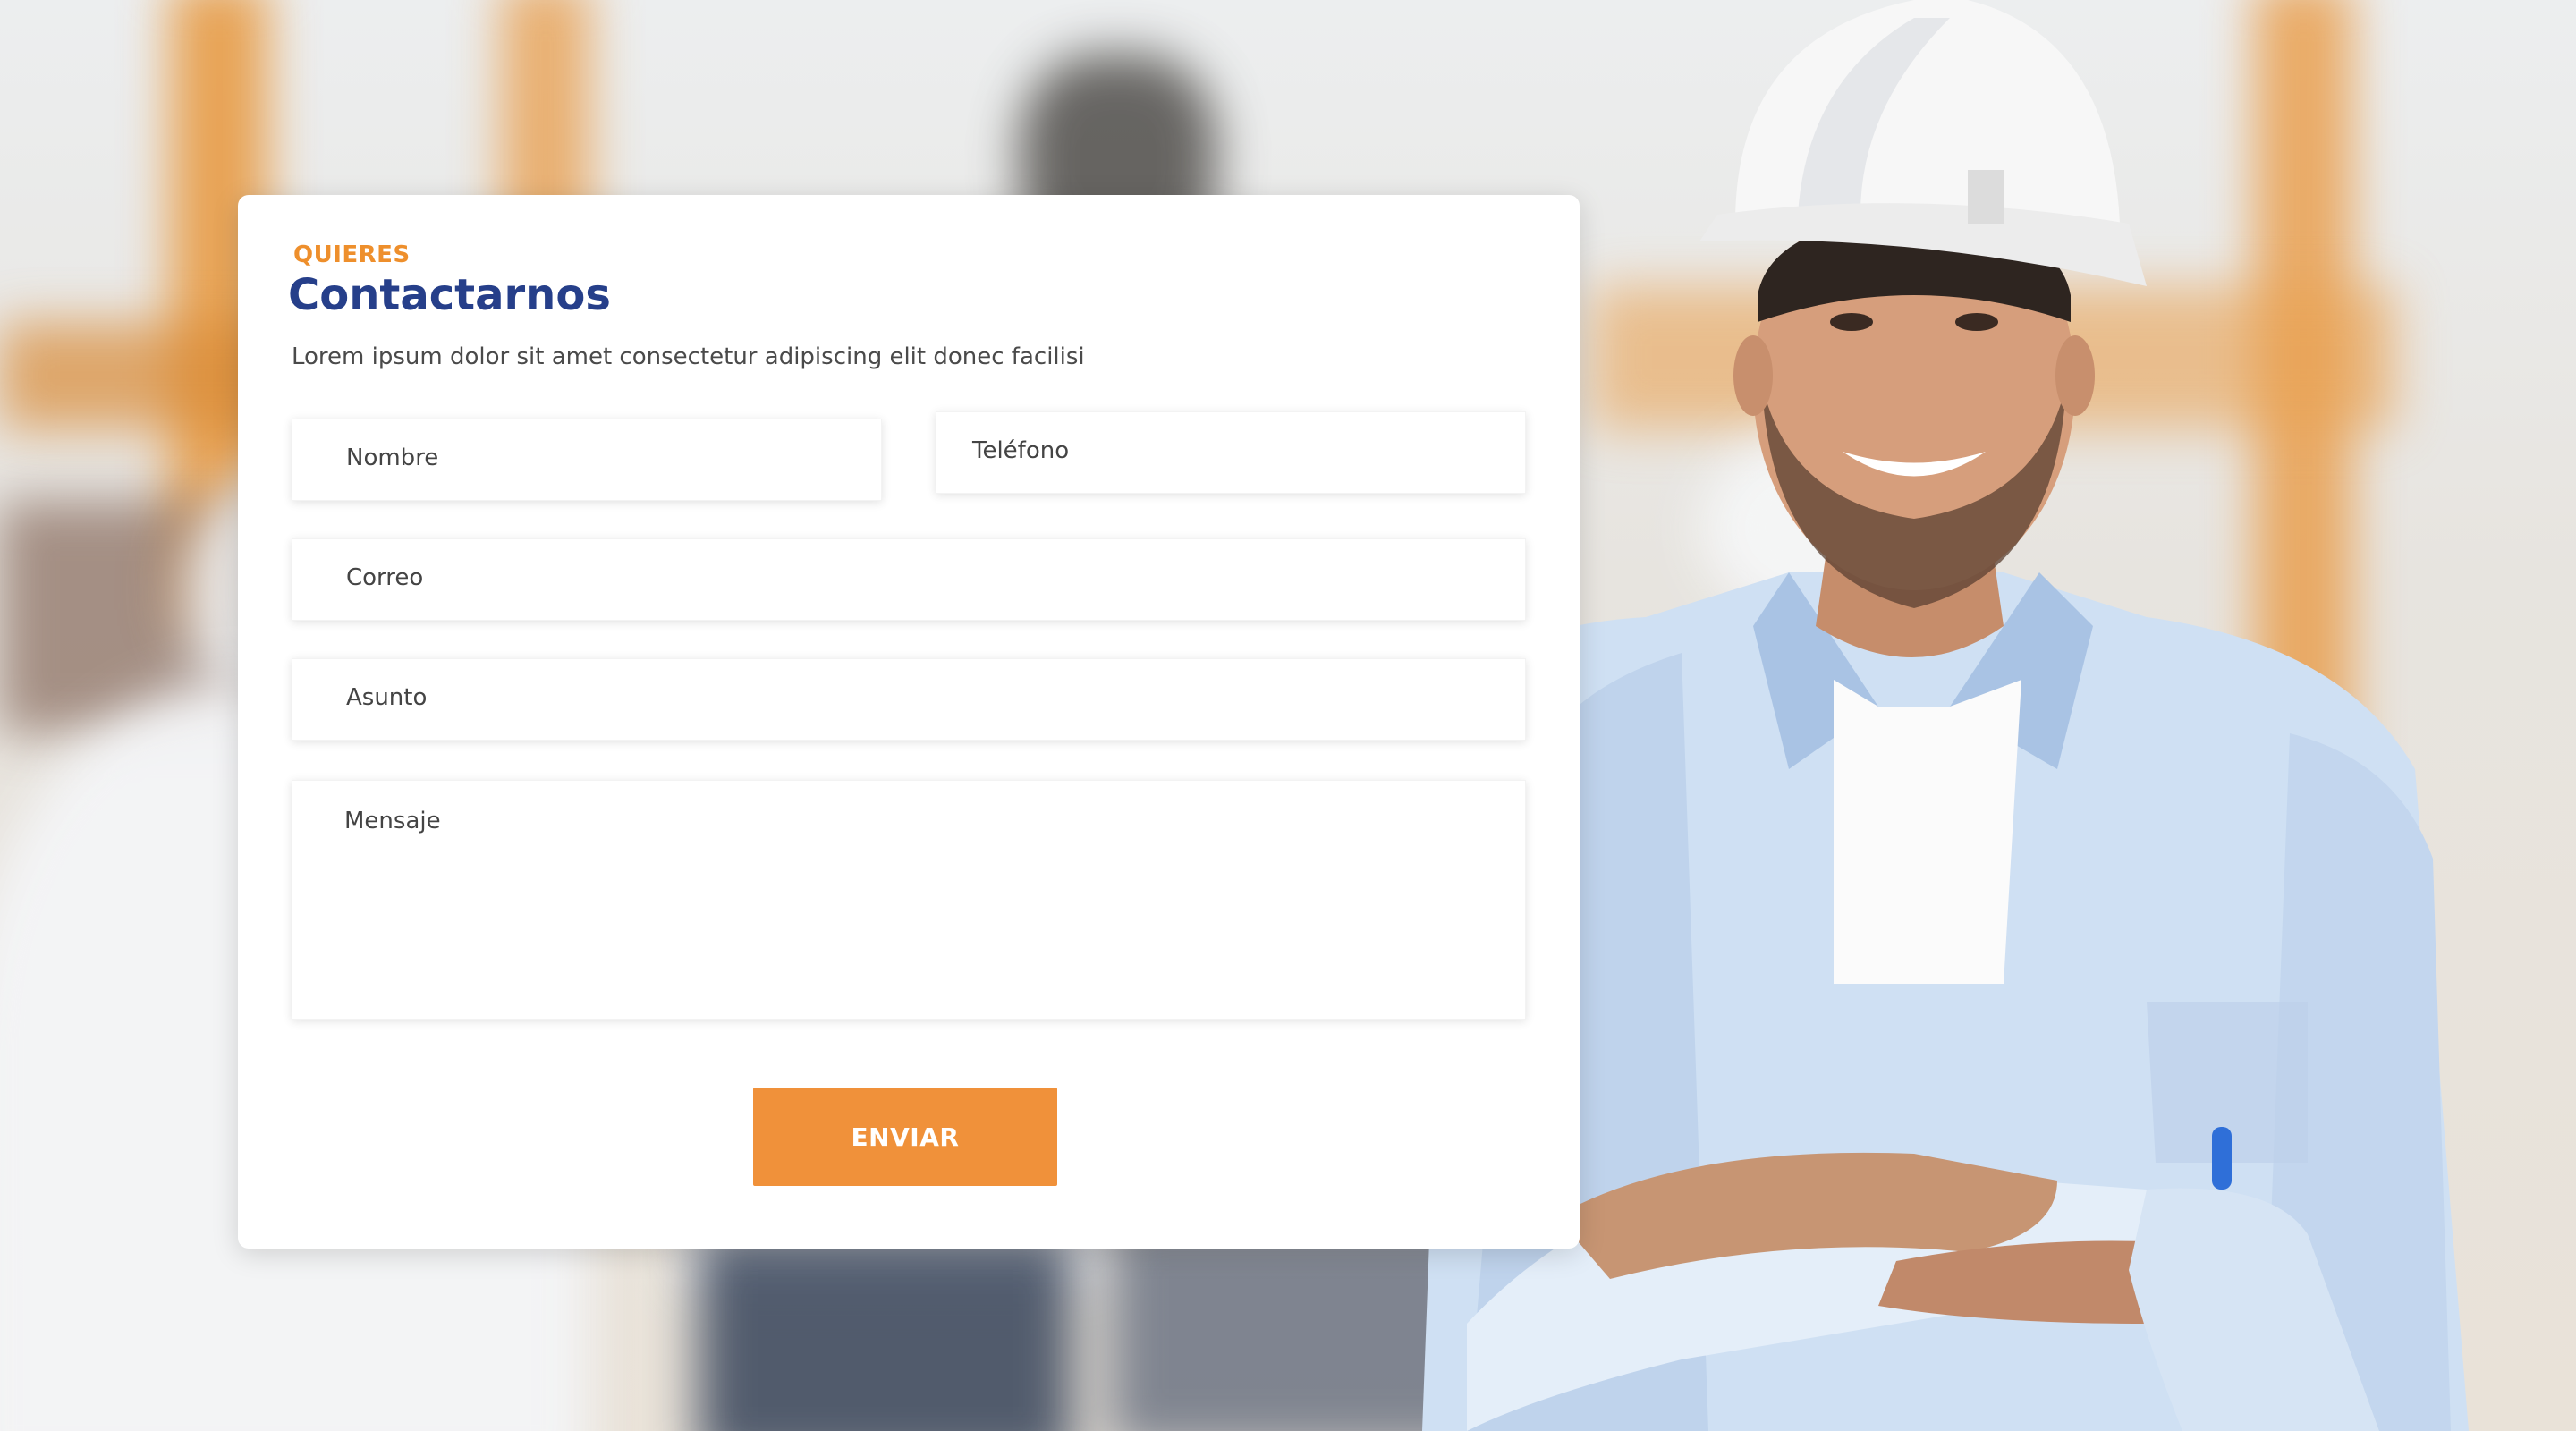  What do you see at coordinates (1021, 451) in the screenshot?
I see `telefono-placeholder: Teléfono` at bounding box center [1021, 451].